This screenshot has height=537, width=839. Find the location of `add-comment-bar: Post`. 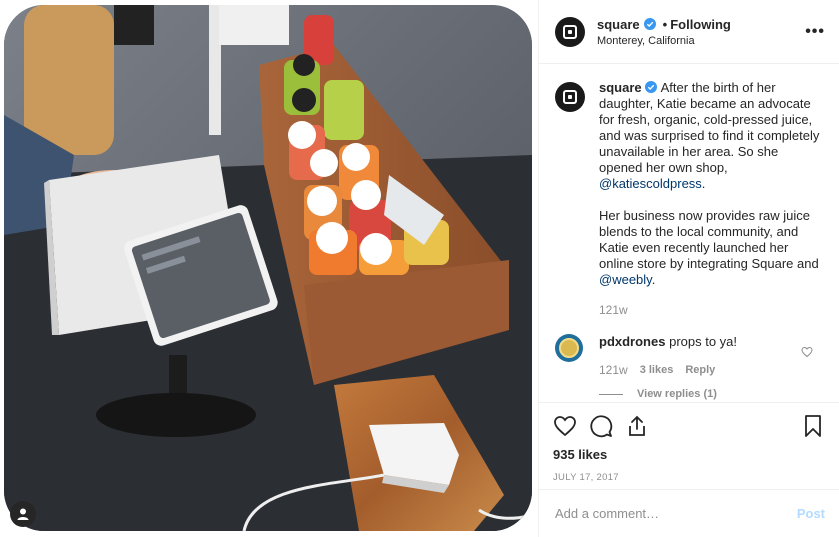

add-comment-bar: Post is located at coordinates (689, 513).